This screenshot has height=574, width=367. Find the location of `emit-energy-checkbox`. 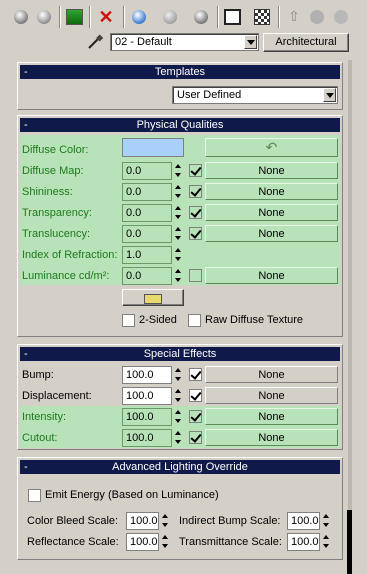

emit-energy-checkbox is located at coordinates (34, 495).